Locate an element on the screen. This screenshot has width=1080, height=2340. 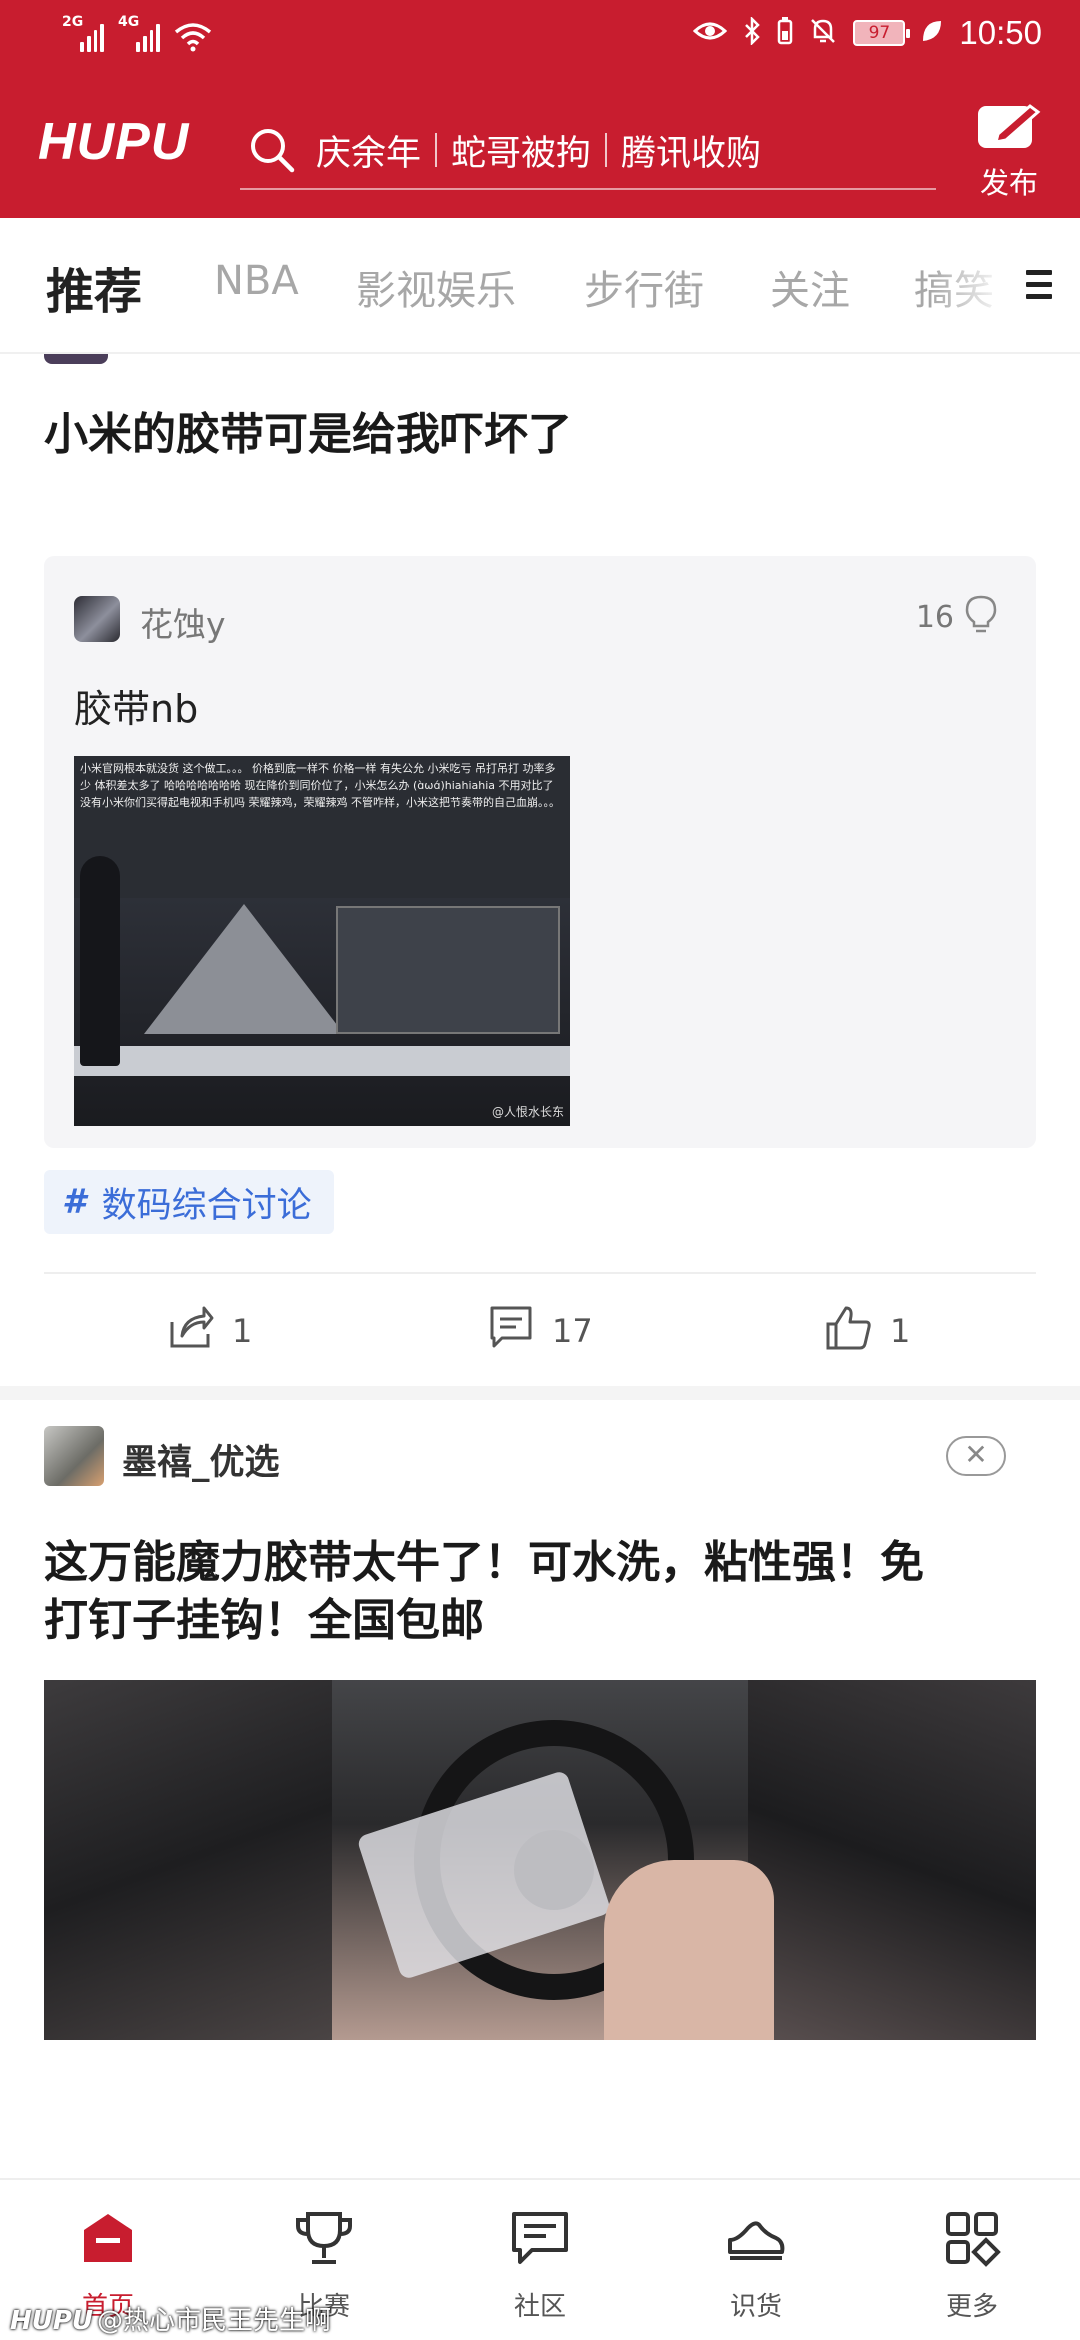
signal-icon: 2G is located at coordinates (83, 33).